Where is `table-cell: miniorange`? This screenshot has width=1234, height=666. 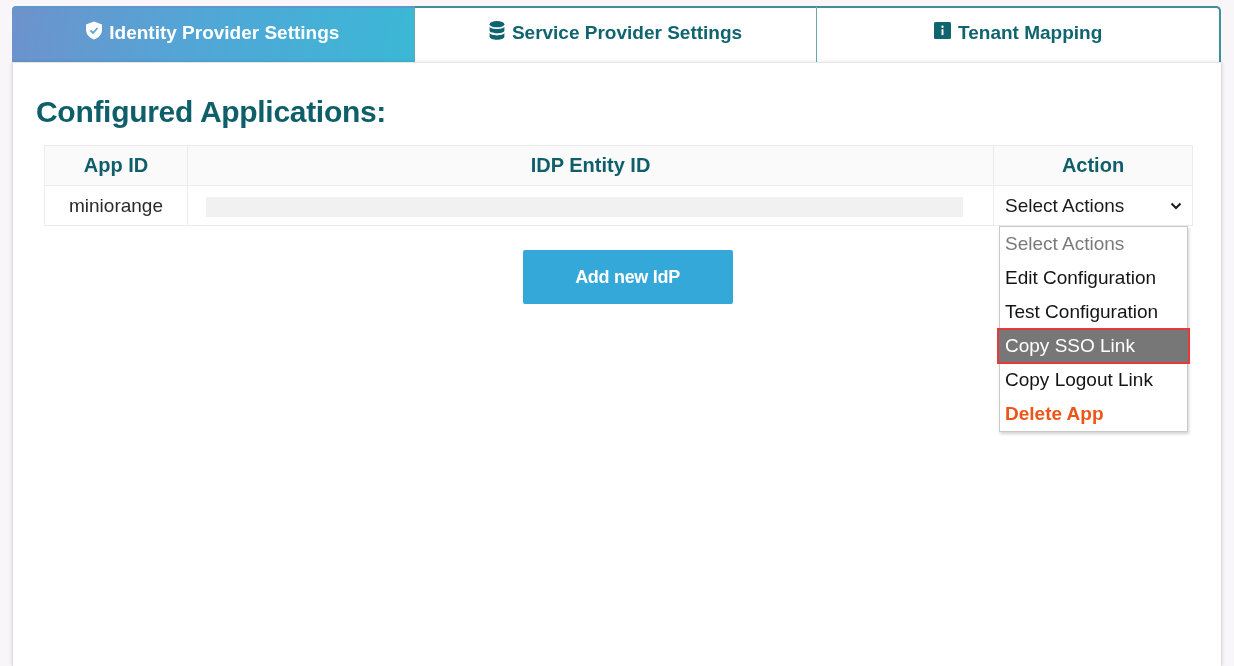
table-cell: miniorange is located at coordinates (116, 205).